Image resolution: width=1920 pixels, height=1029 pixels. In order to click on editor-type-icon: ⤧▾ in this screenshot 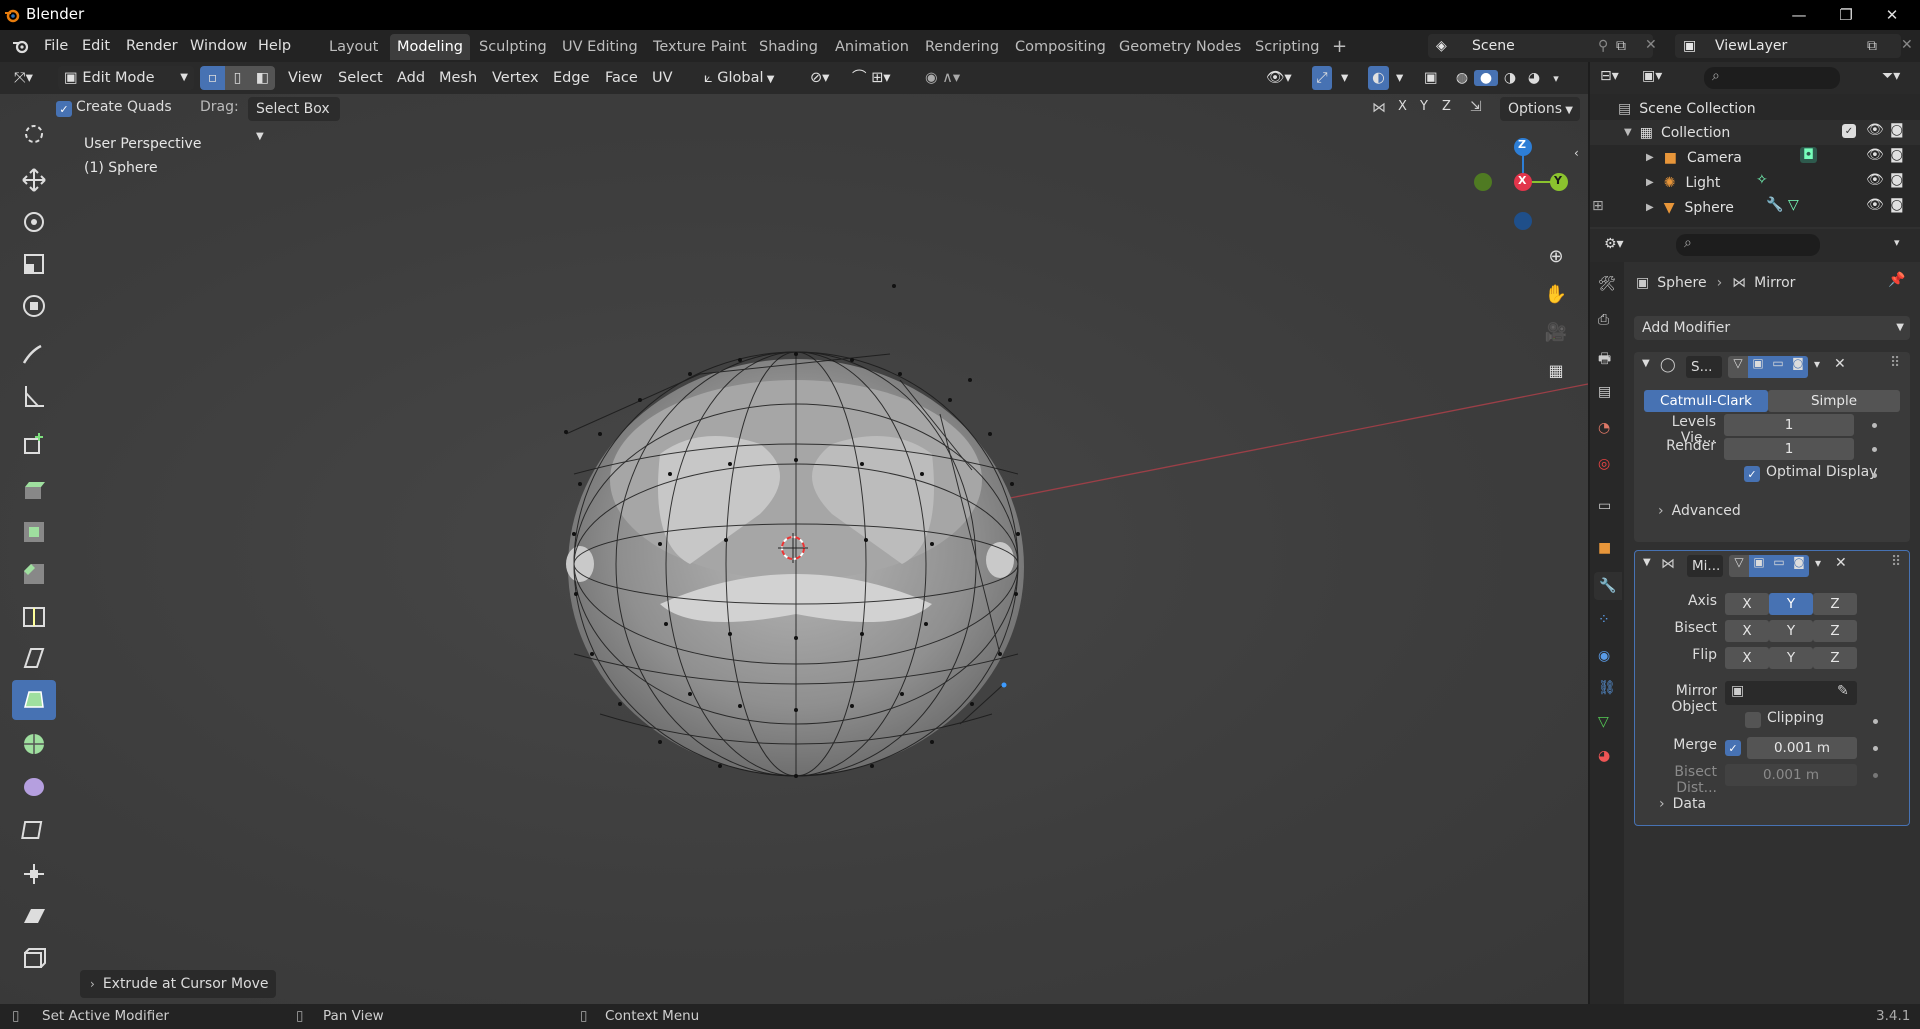, I will do `click(23, 78)`.